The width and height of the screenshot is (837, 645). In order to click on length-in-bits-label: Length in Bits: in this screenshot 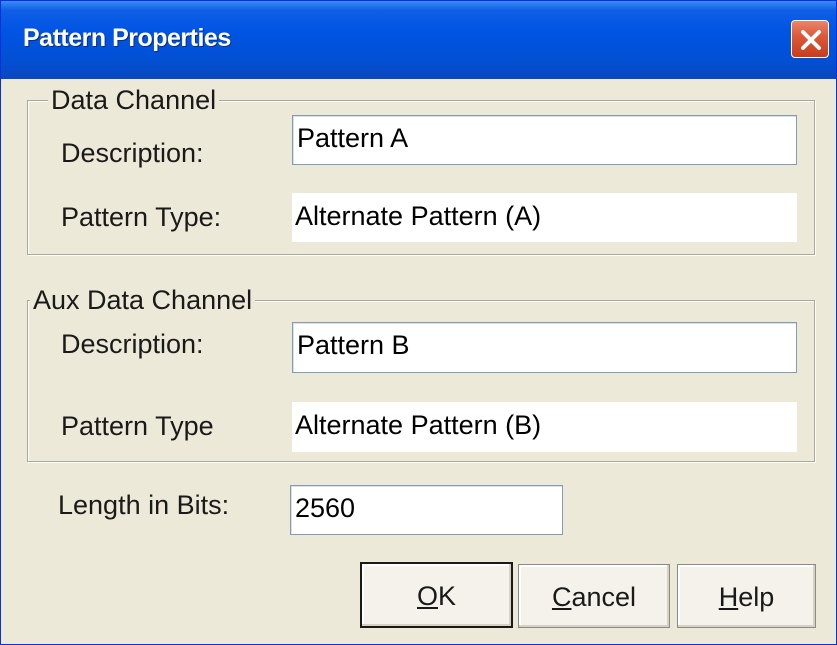, I will do `click(144, 505)`.